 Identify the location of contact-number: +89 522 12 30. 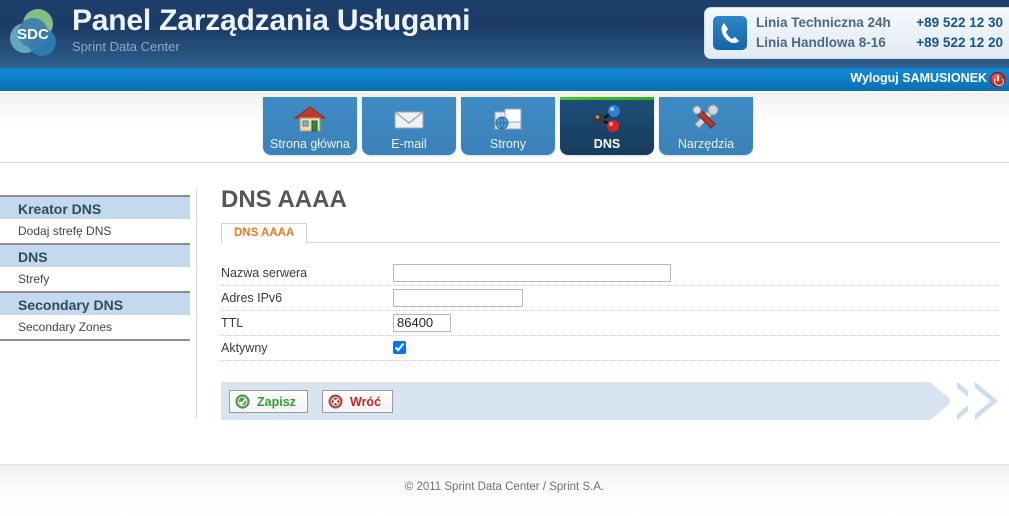
(959, 22).